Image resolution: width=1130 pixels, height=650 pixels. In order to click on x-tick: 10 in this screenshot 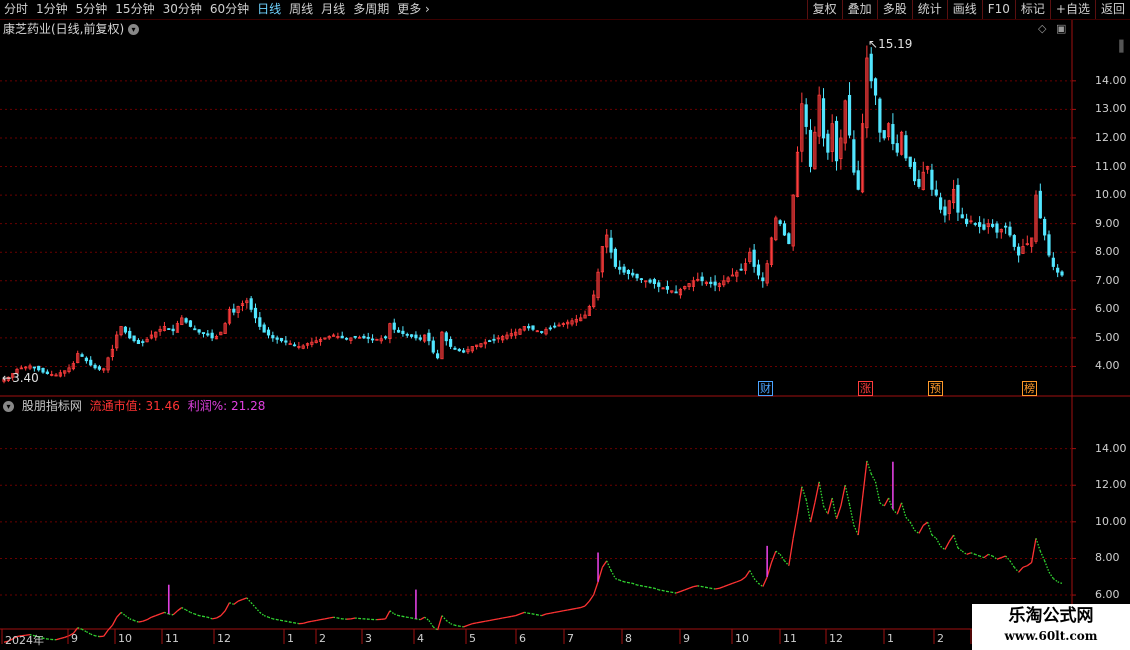, I will do `click(125, 638)`.